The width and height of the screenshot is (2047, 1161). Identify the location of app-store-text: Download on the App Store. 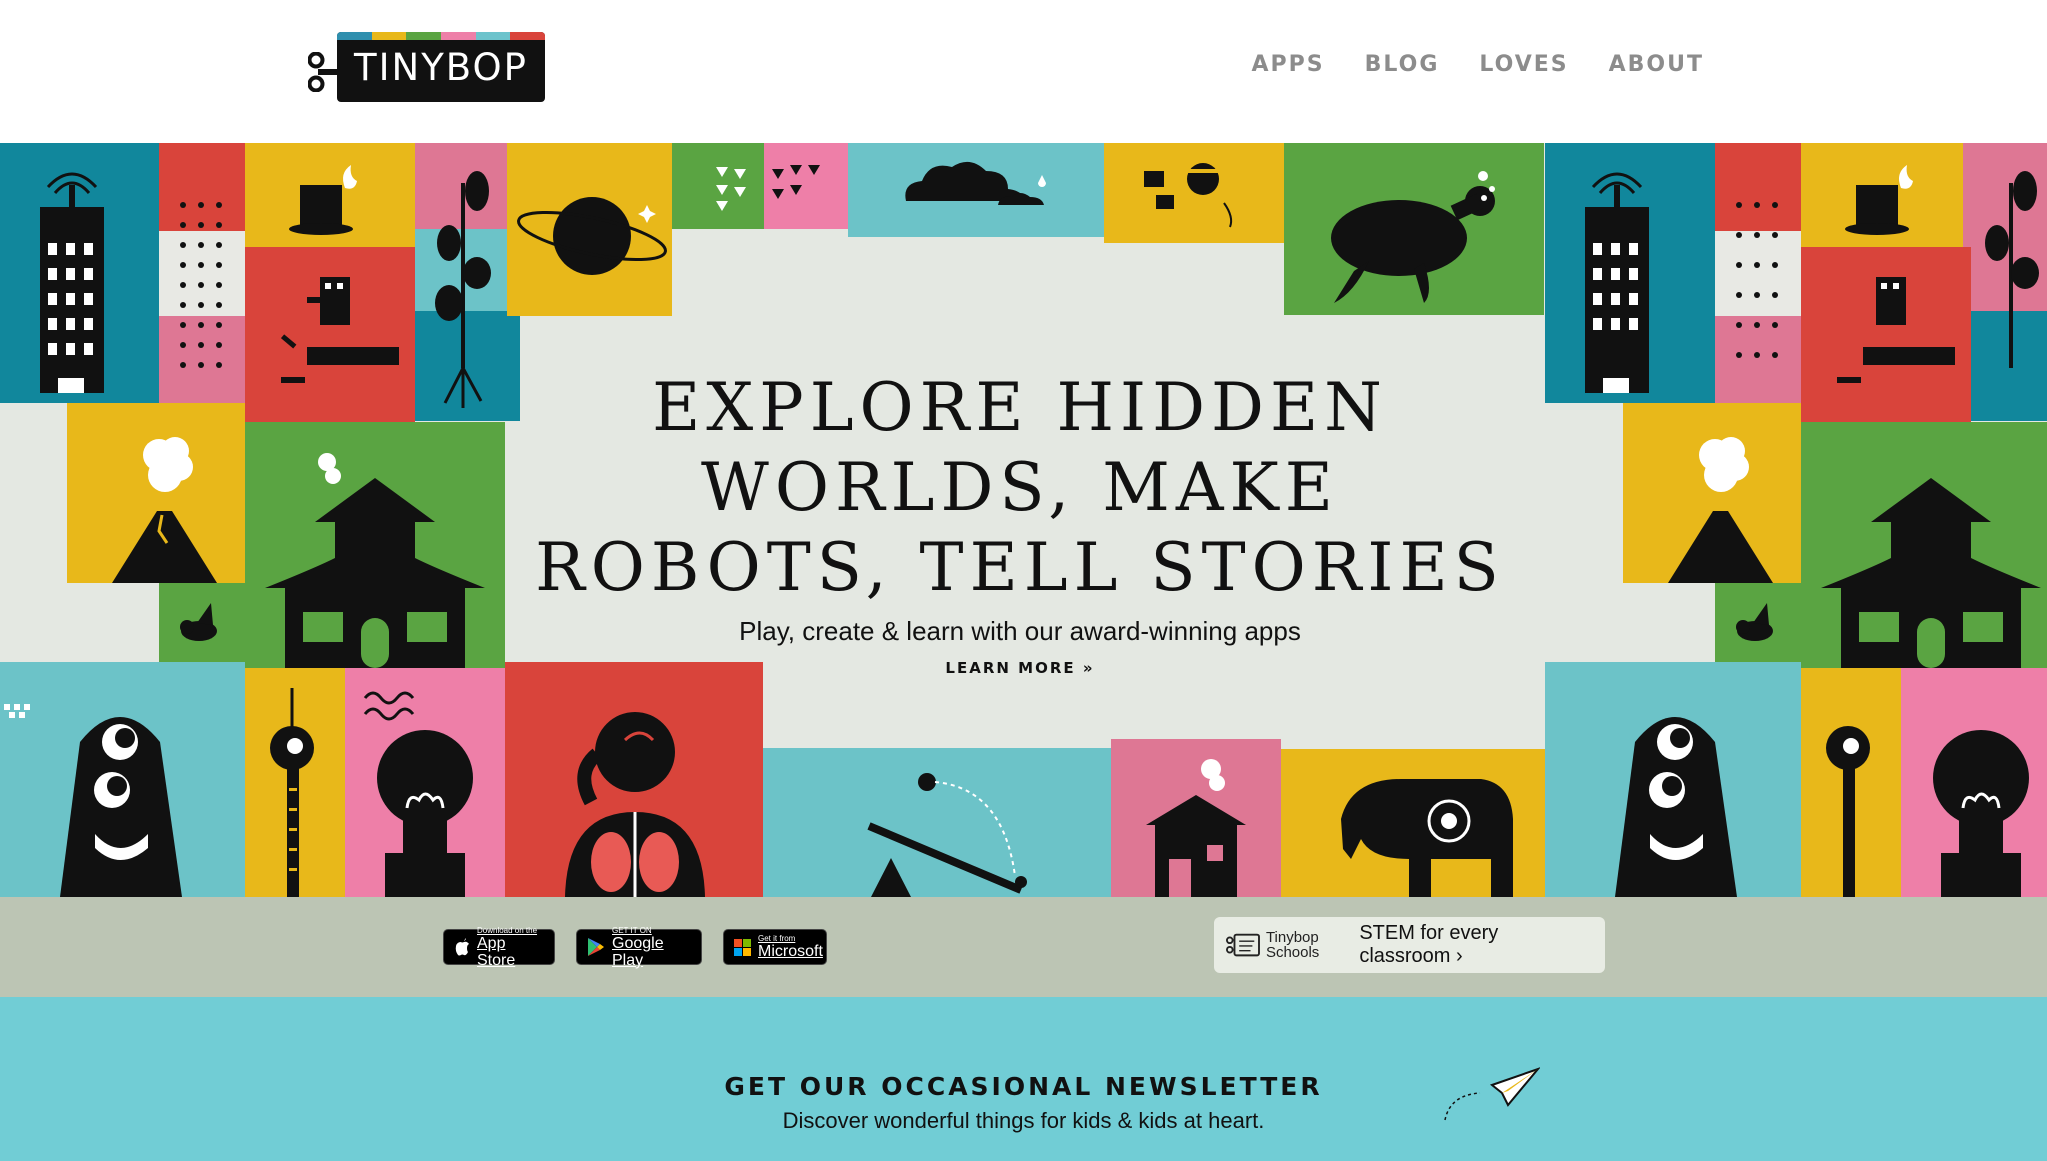
(510, 947).